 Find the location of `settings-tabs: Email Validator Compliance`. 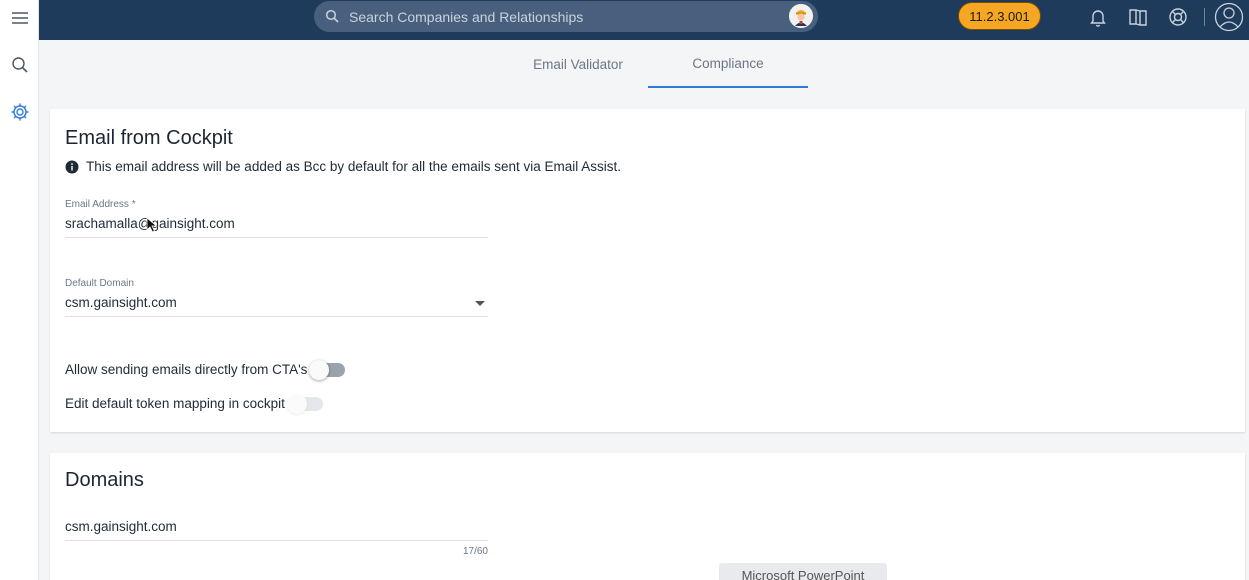

settings-tabs: Email Validator Compliance is located at coordinates (644, 64).